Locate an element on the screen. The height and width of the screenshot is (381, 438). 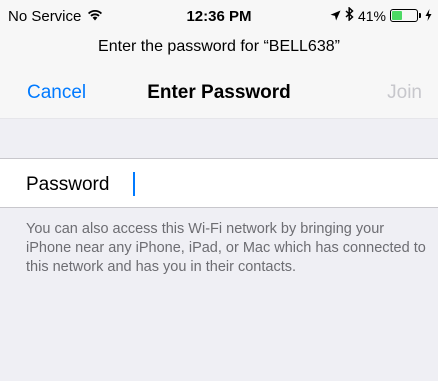
password-field is located at coordinates (273, 184).